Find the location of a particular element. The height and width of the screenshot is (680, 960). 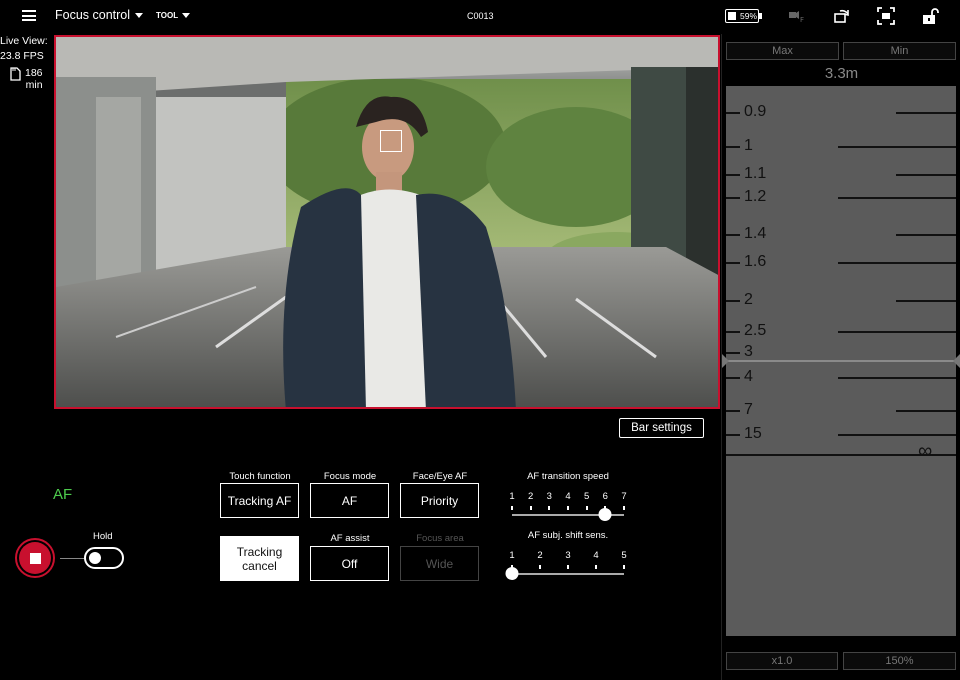

tool-dropdown: TOOL is located at coordinates (173, 15).